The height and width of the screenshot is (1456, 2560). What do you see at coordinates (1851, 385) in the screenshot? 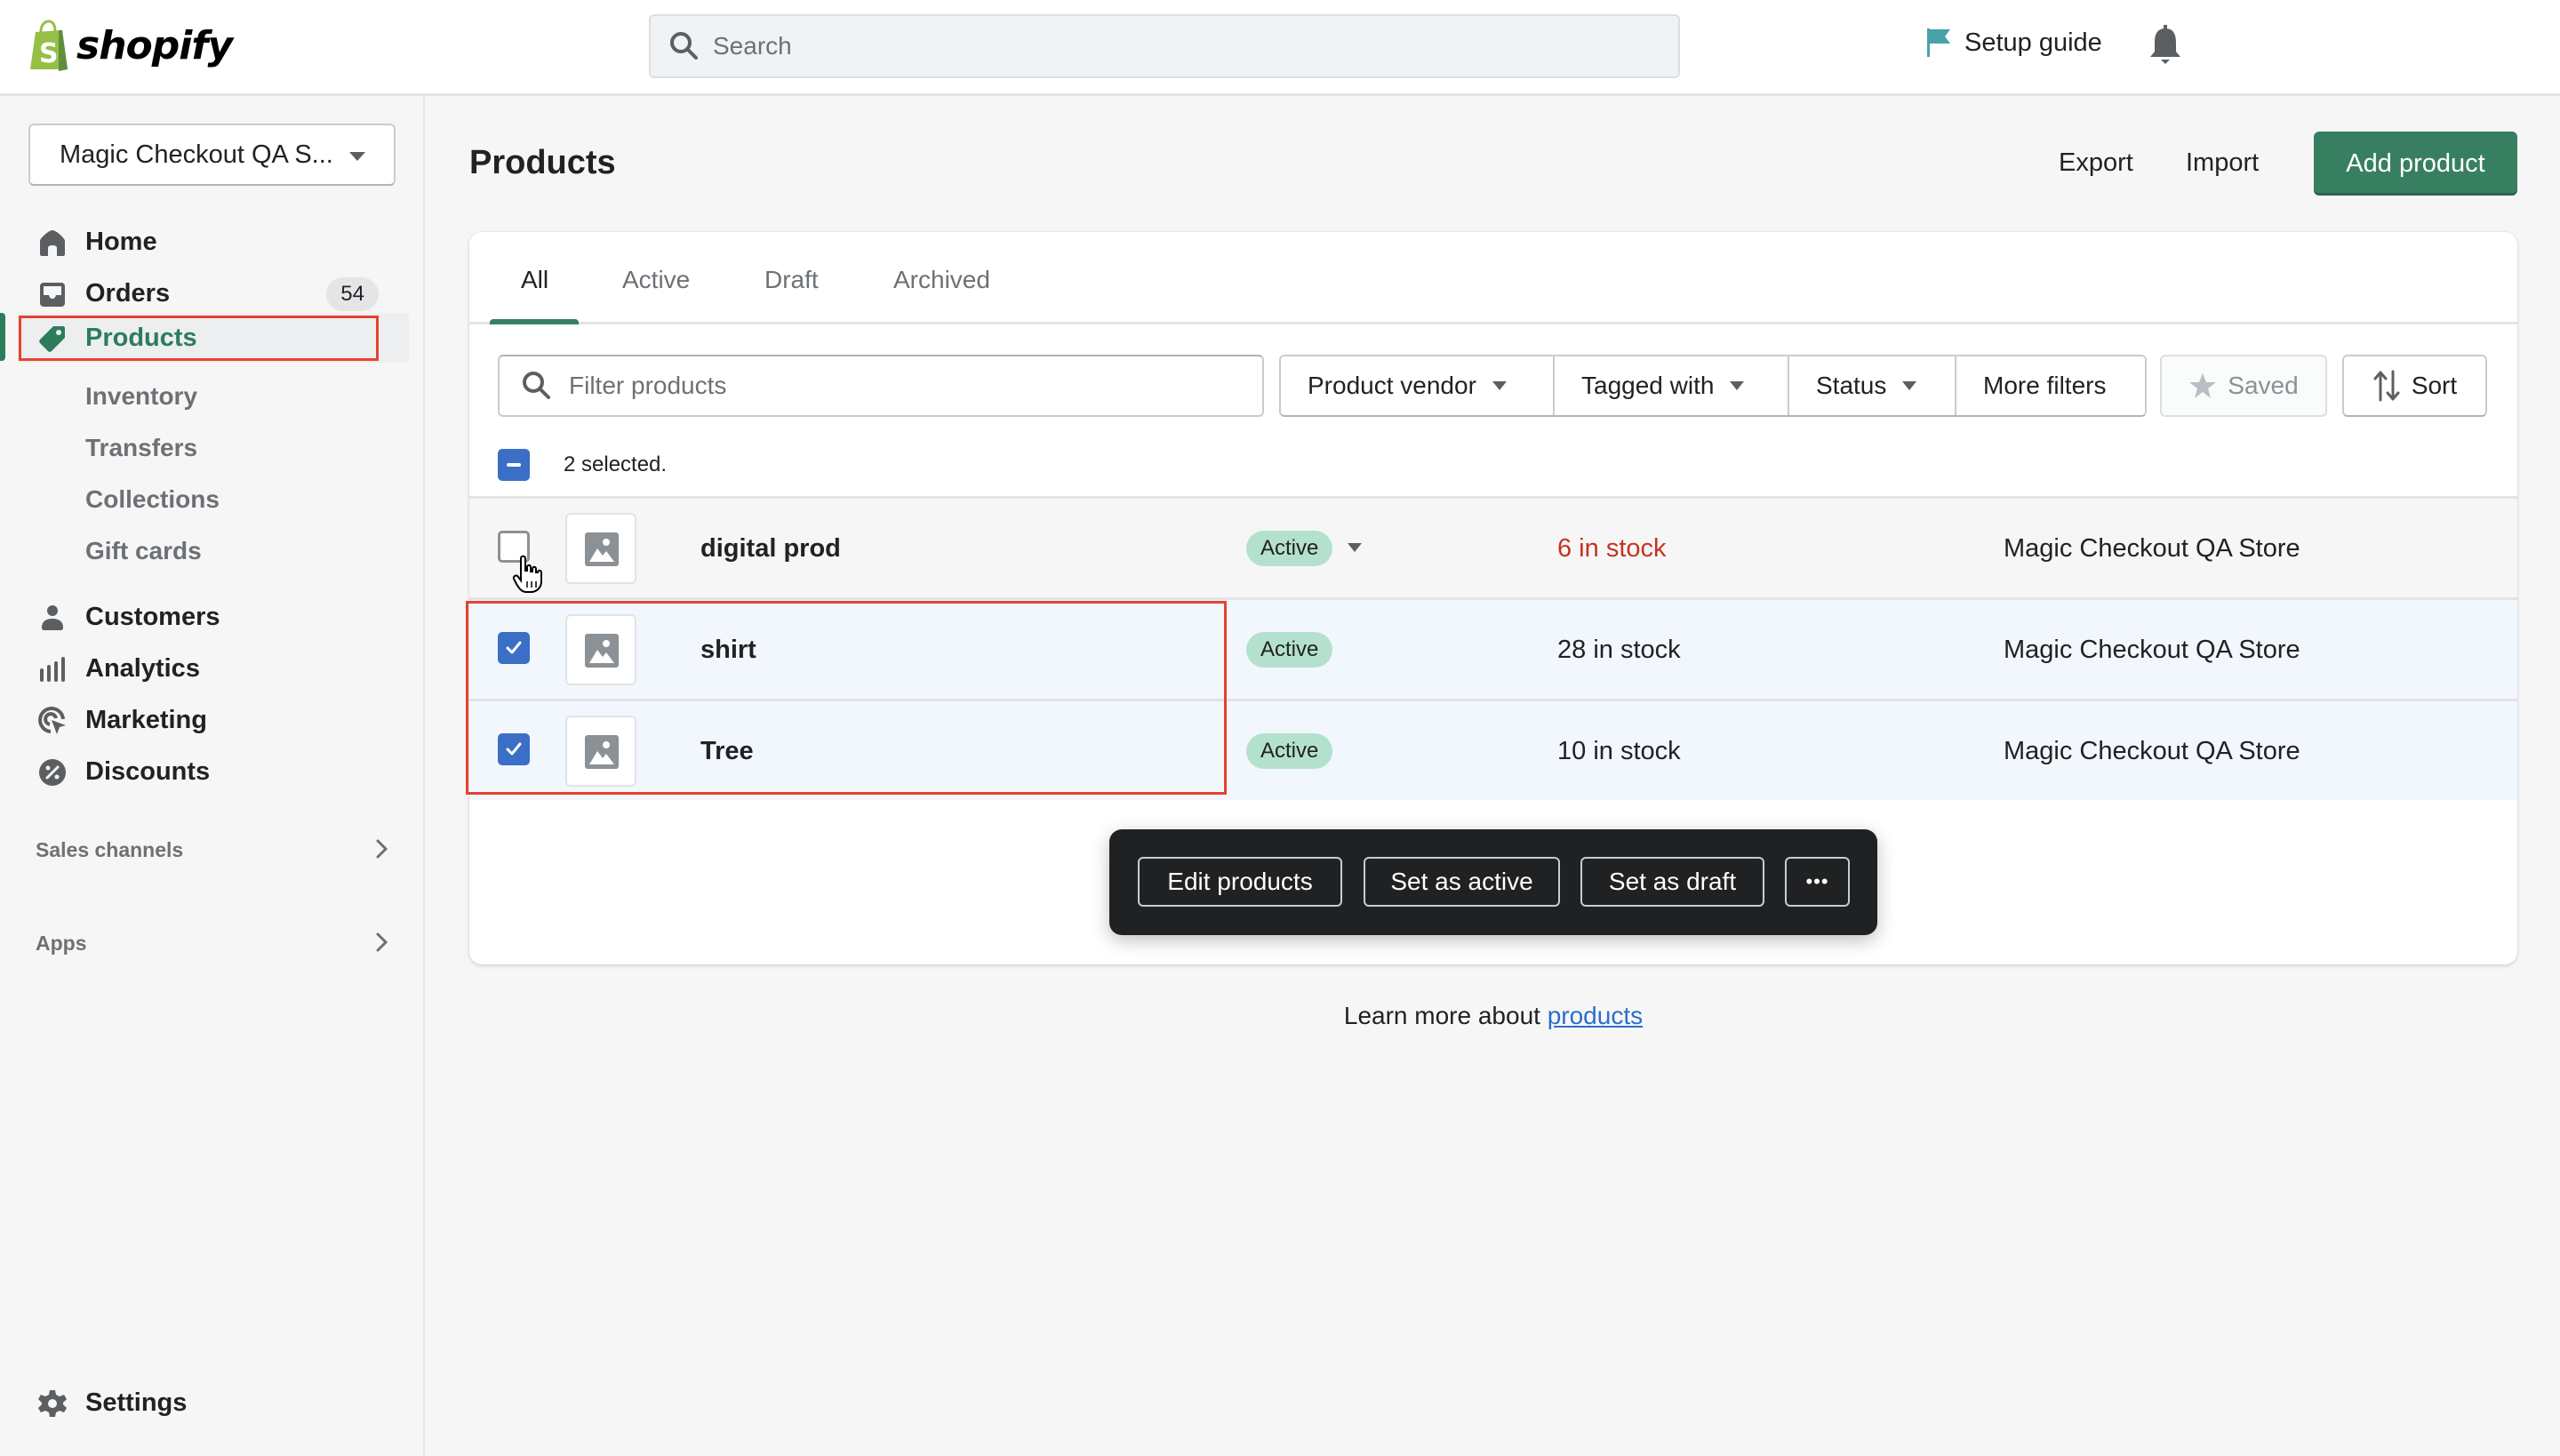
I see `filter-label: Status` at bounding box center [1851, 385].